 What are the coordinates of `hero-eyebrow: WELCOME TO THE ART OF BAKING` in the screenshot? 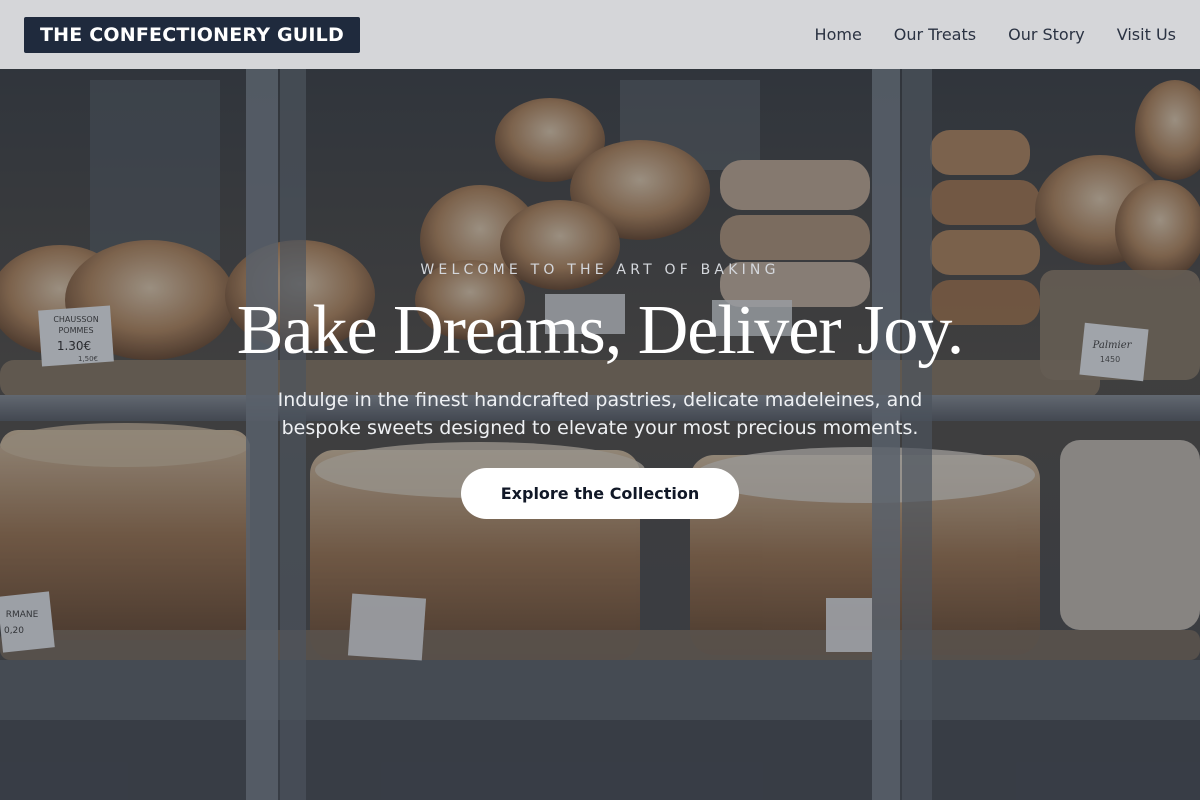 It's located at (600, 270).